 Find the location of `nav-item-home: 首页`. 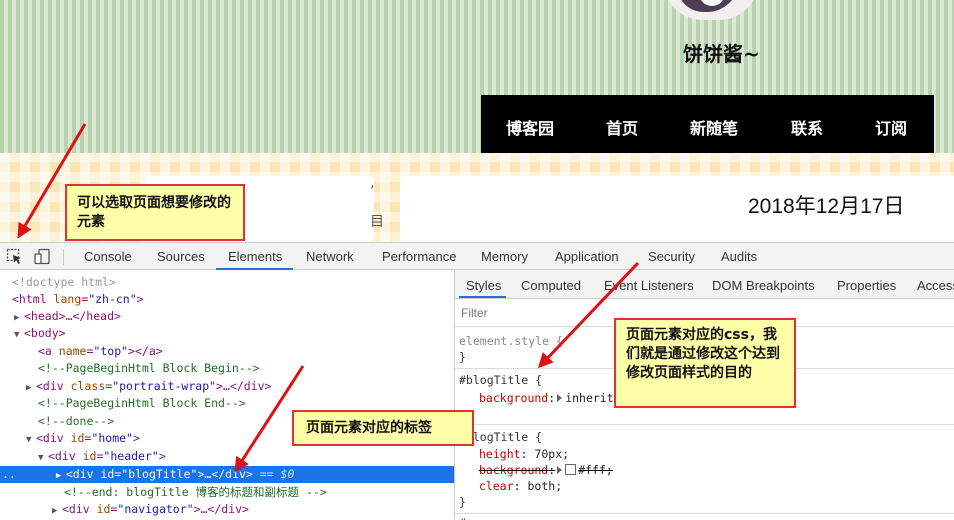

nav-item-home: 首页 is located at coordinates (622, 127).